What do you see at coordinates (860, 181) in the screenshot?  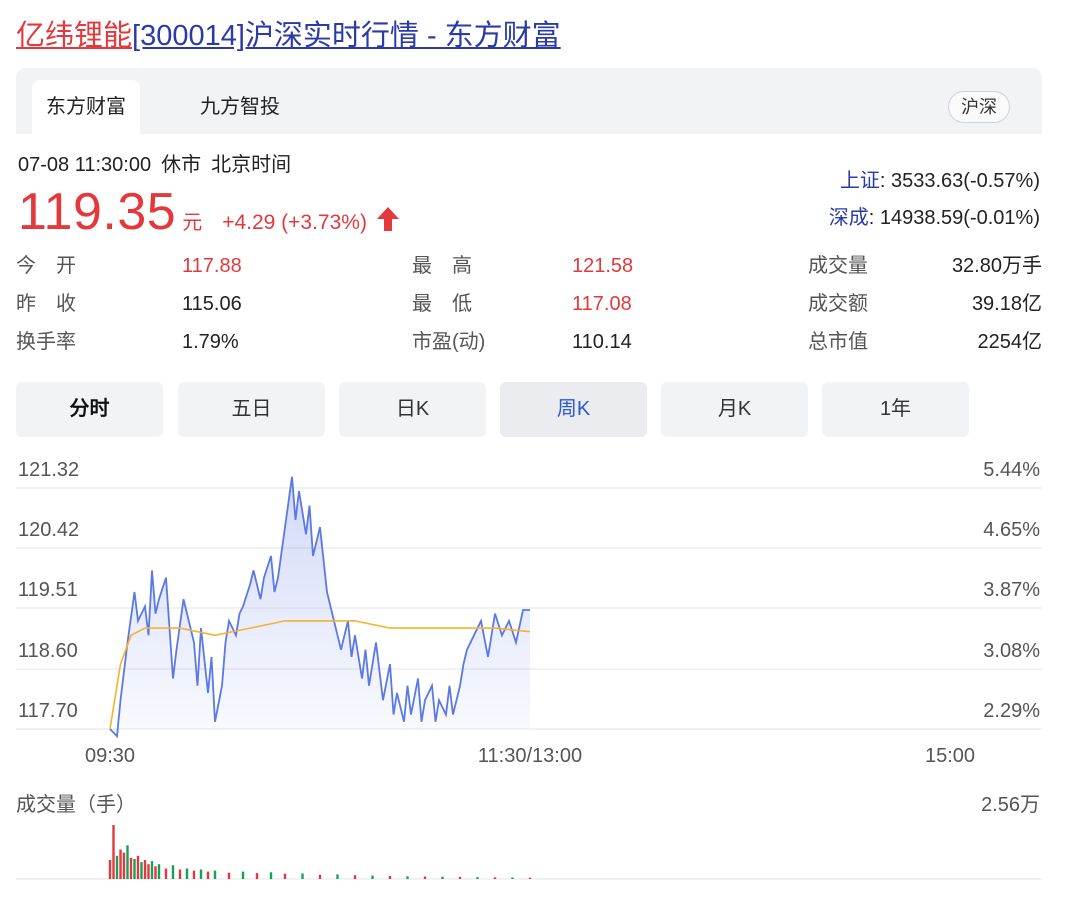 I see `index-shanghai-link: 上证` at bounding box center [860, 181].